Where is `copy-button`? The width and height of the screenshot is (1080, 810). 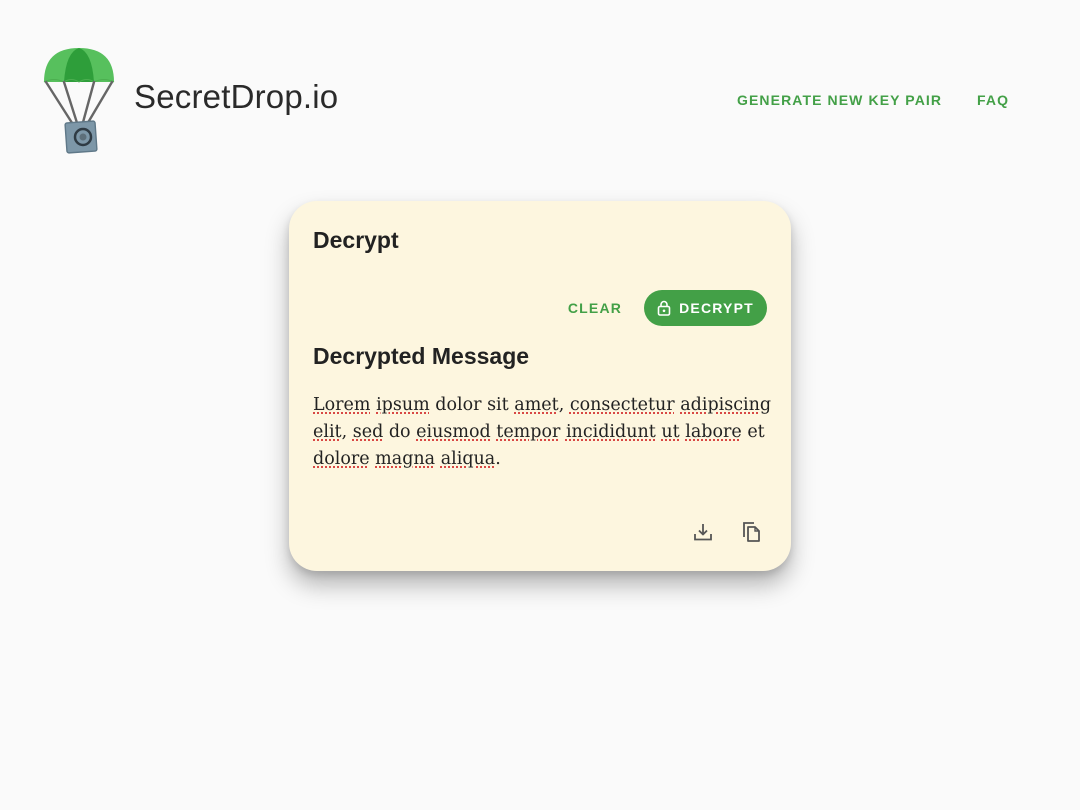
copy-button is located at coordinates (751, 532).